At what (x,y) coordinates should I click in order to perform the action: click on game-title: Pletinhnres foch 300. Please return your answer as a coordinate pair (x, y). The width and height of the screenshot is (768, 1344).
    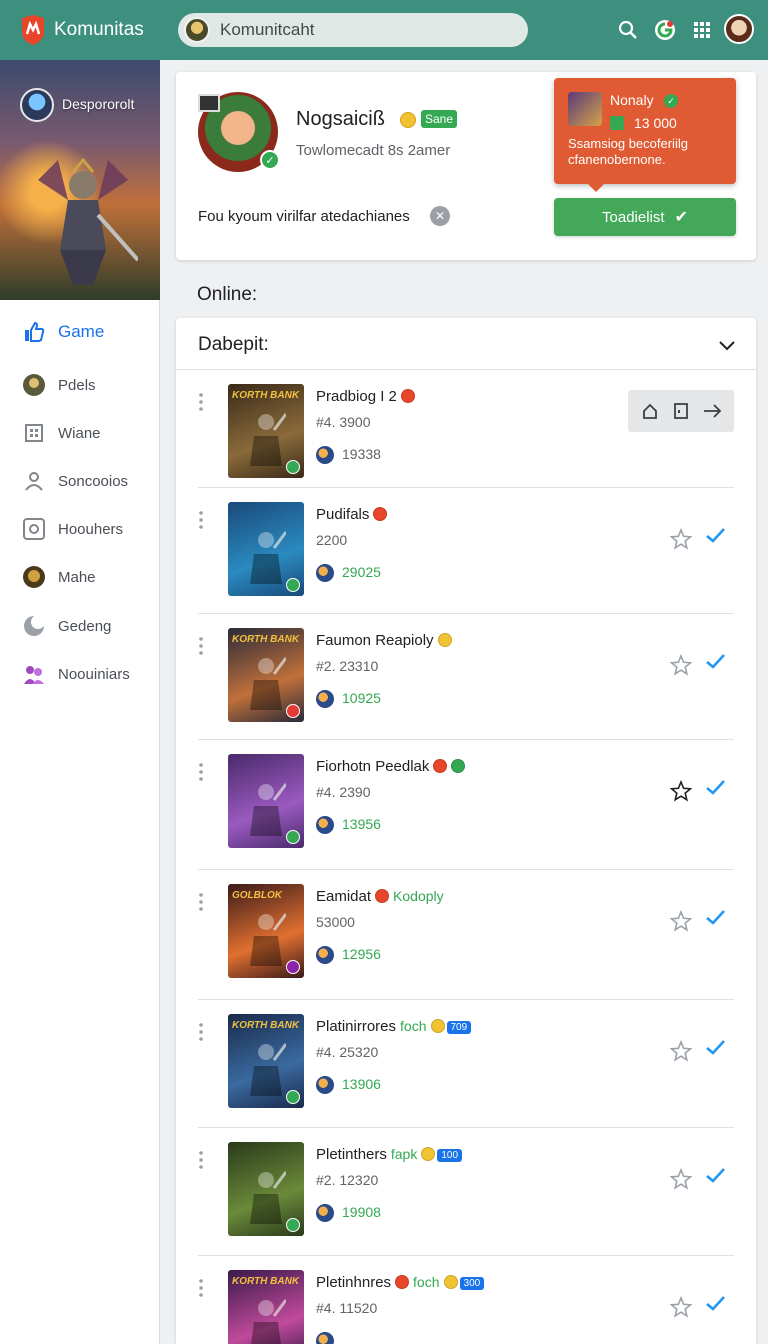
    Looking at the image, I should click on (400, 1282).